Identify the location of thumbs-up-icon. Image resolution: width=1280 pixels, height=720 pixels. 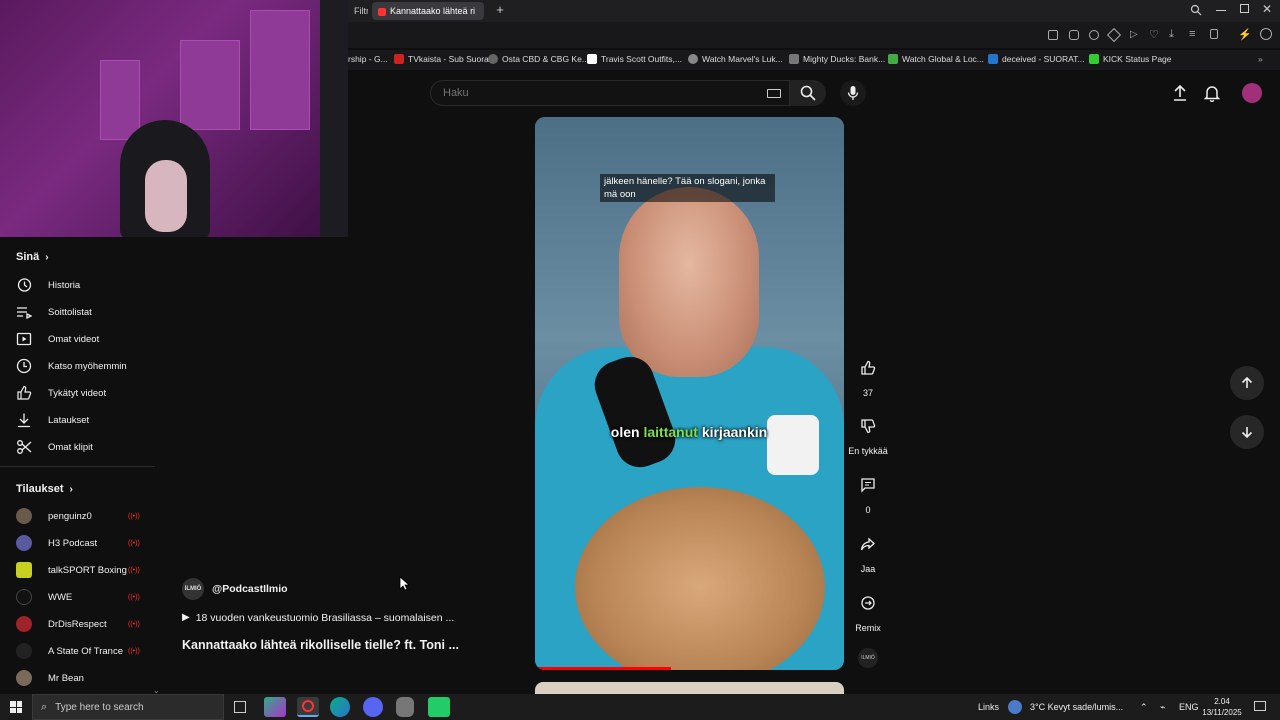
(868, 367).